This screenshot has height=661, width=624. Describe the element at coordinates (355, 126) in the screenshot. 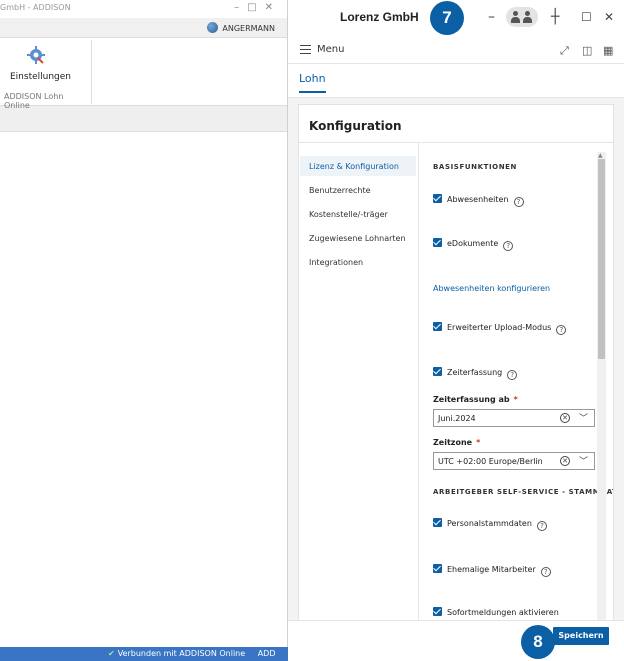

I see `page-title: Konfiguration` at that location.